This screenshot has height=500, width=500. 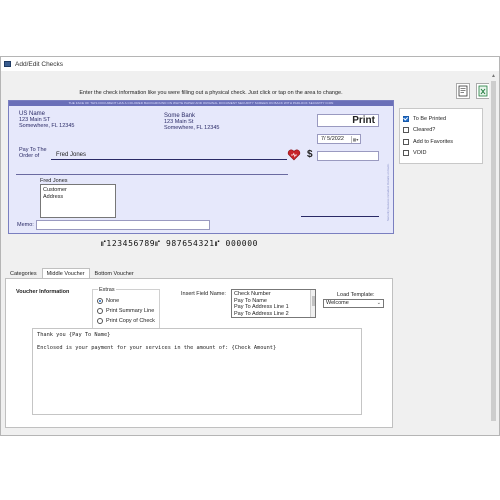 What do you see at coordinates (273, 314) in the screenshot?
I see `field-list-item: Pay To Address Line 2` at bounding box center [273, 314].